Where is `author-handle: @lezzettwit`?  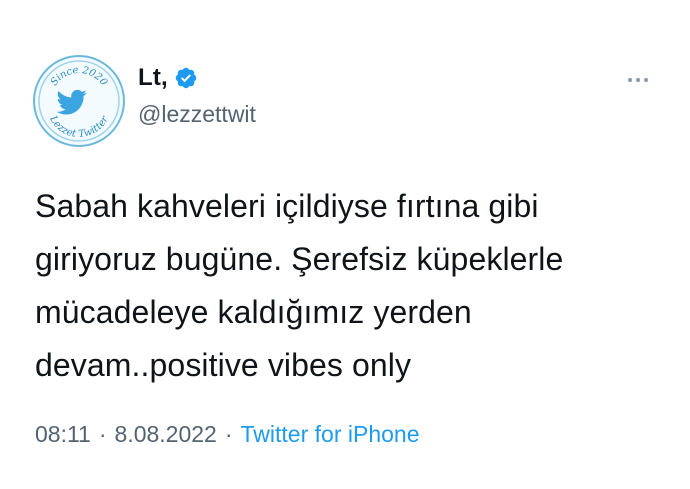 author-handle: @lezzettwit is located at coordinates (197, 114).